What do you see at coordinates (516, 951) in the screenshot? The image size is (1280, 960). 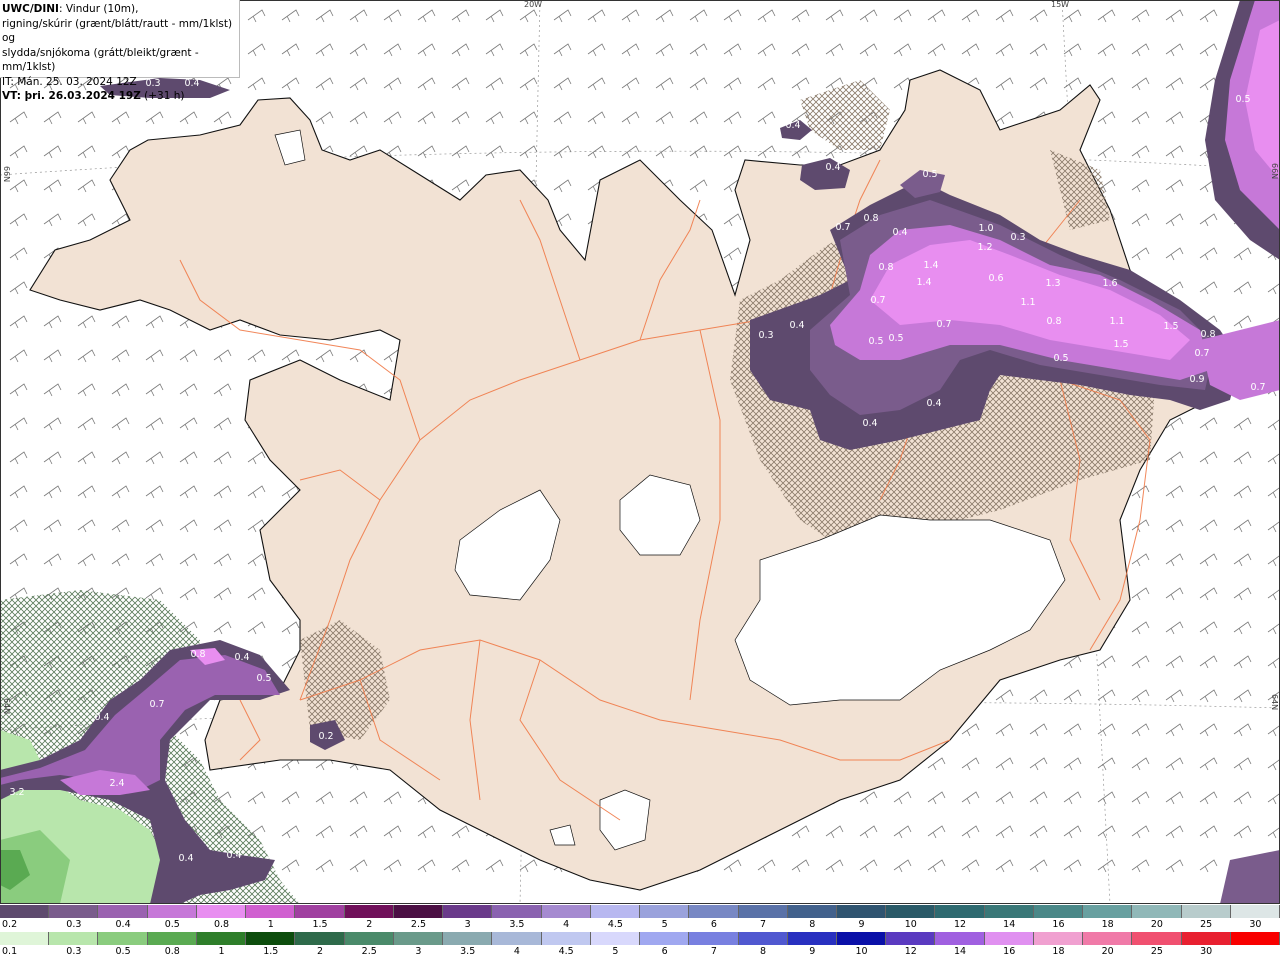 I see `colorbar-tick-label: 4` at bounding box center [516, 951].